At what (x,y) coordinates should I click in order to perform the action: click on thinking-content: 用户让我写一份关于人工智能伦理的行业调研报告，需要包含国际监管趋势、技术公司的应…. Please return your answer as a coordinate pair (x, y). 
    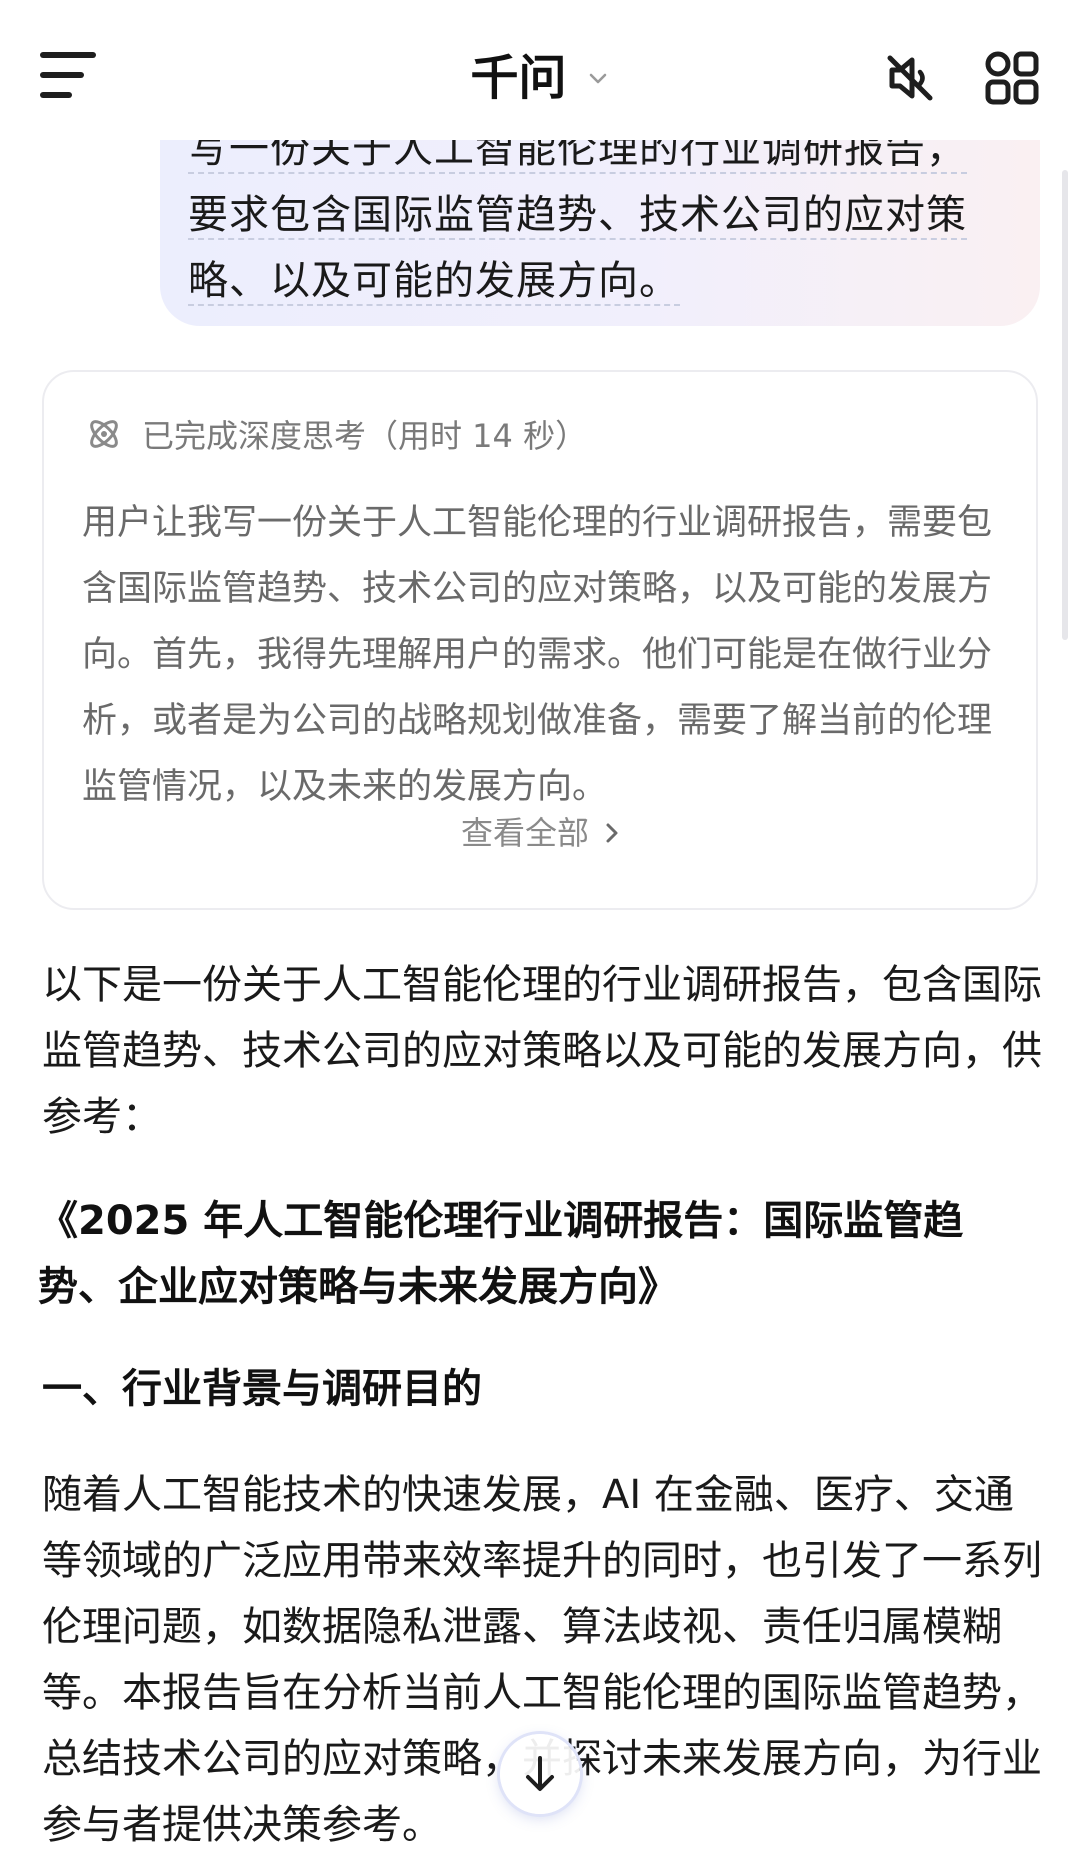
    Looking at the image, I should click on (537, 655).